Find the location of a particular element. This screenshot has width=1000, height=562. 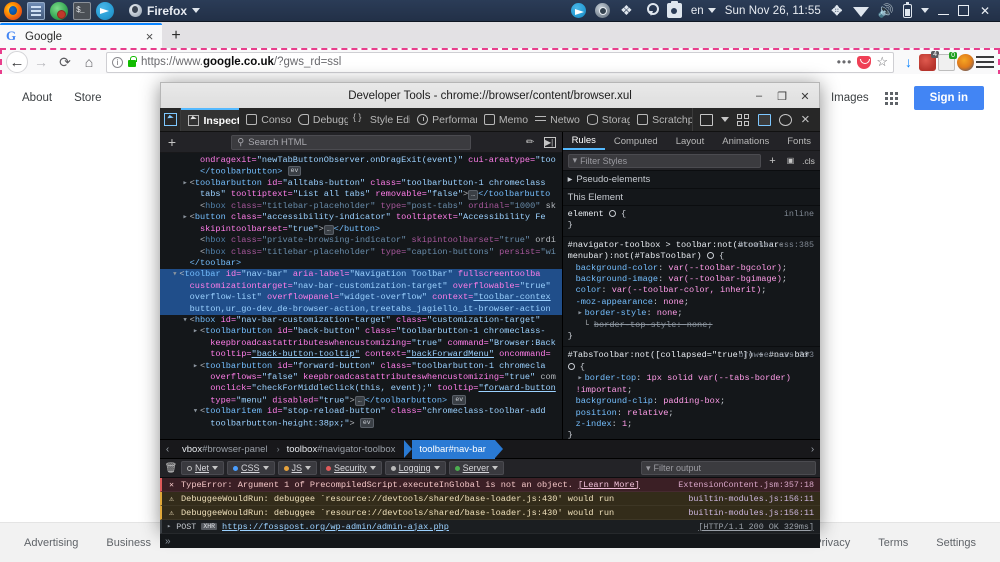

extension-green-icon is located at coordinates (948, 61).